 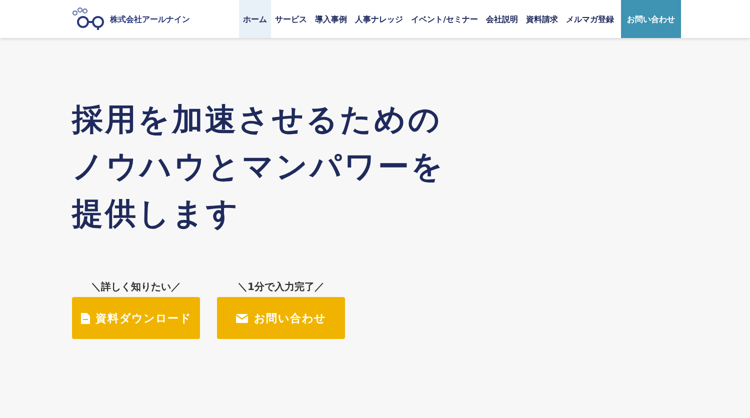 What do you see at coordinates (590, 19) in the screenshot?
I see `nav-link: メルマガ登録` at bounding box center [590, 19].